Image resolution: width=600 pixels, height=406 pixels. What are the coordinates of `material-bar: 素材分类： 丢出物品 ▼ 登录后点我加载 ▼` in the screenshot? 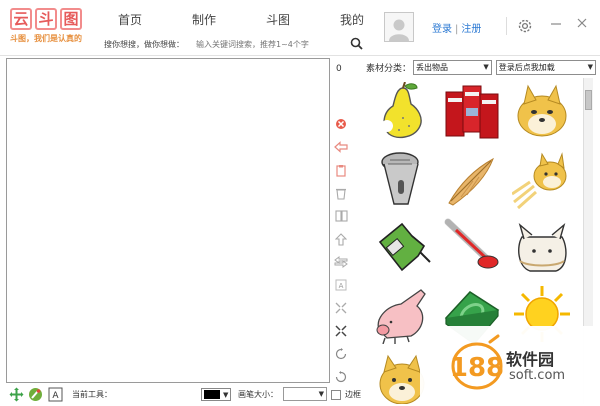 It's located at (481, 67).